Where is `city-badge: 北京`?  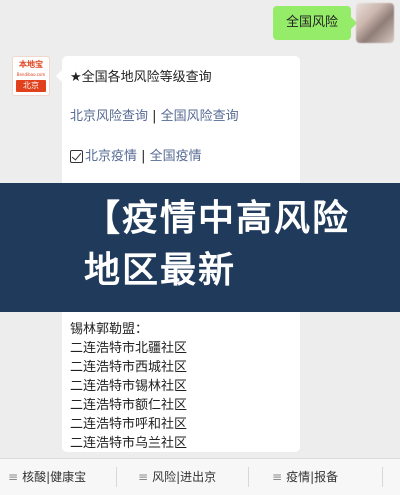 city-badge: 北京 is located at coordinates (31, 86).